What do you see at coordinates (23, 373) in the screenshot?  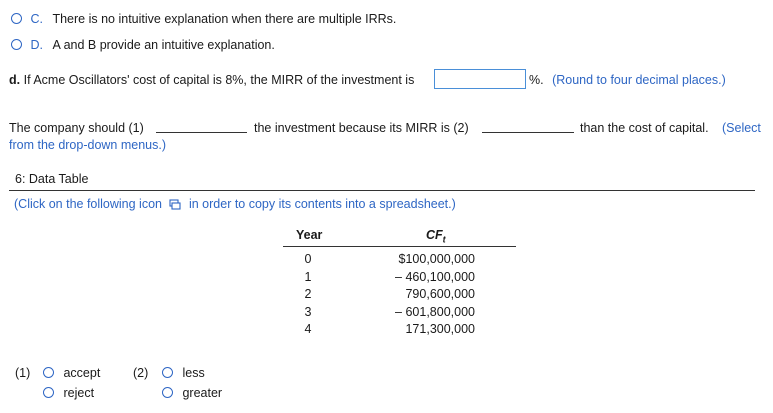 I see `dropdown-1-label: (1)` at bounding box center [23, 373].